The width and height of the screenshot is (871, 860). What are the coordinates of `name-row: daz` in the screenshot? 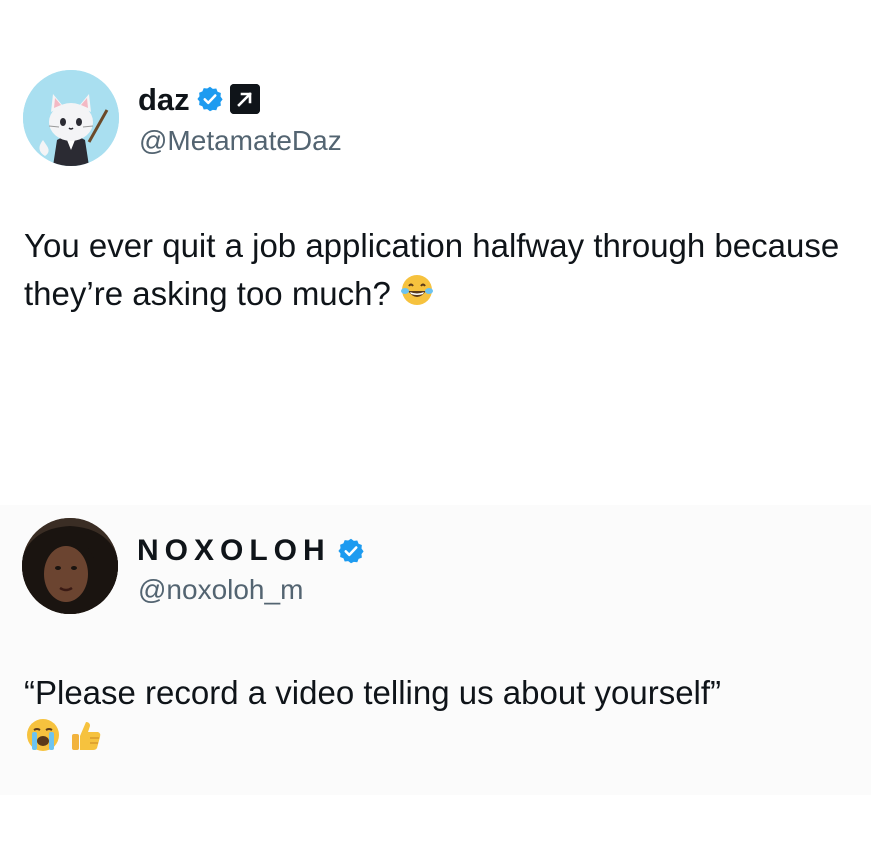 It's located at (199, 99).